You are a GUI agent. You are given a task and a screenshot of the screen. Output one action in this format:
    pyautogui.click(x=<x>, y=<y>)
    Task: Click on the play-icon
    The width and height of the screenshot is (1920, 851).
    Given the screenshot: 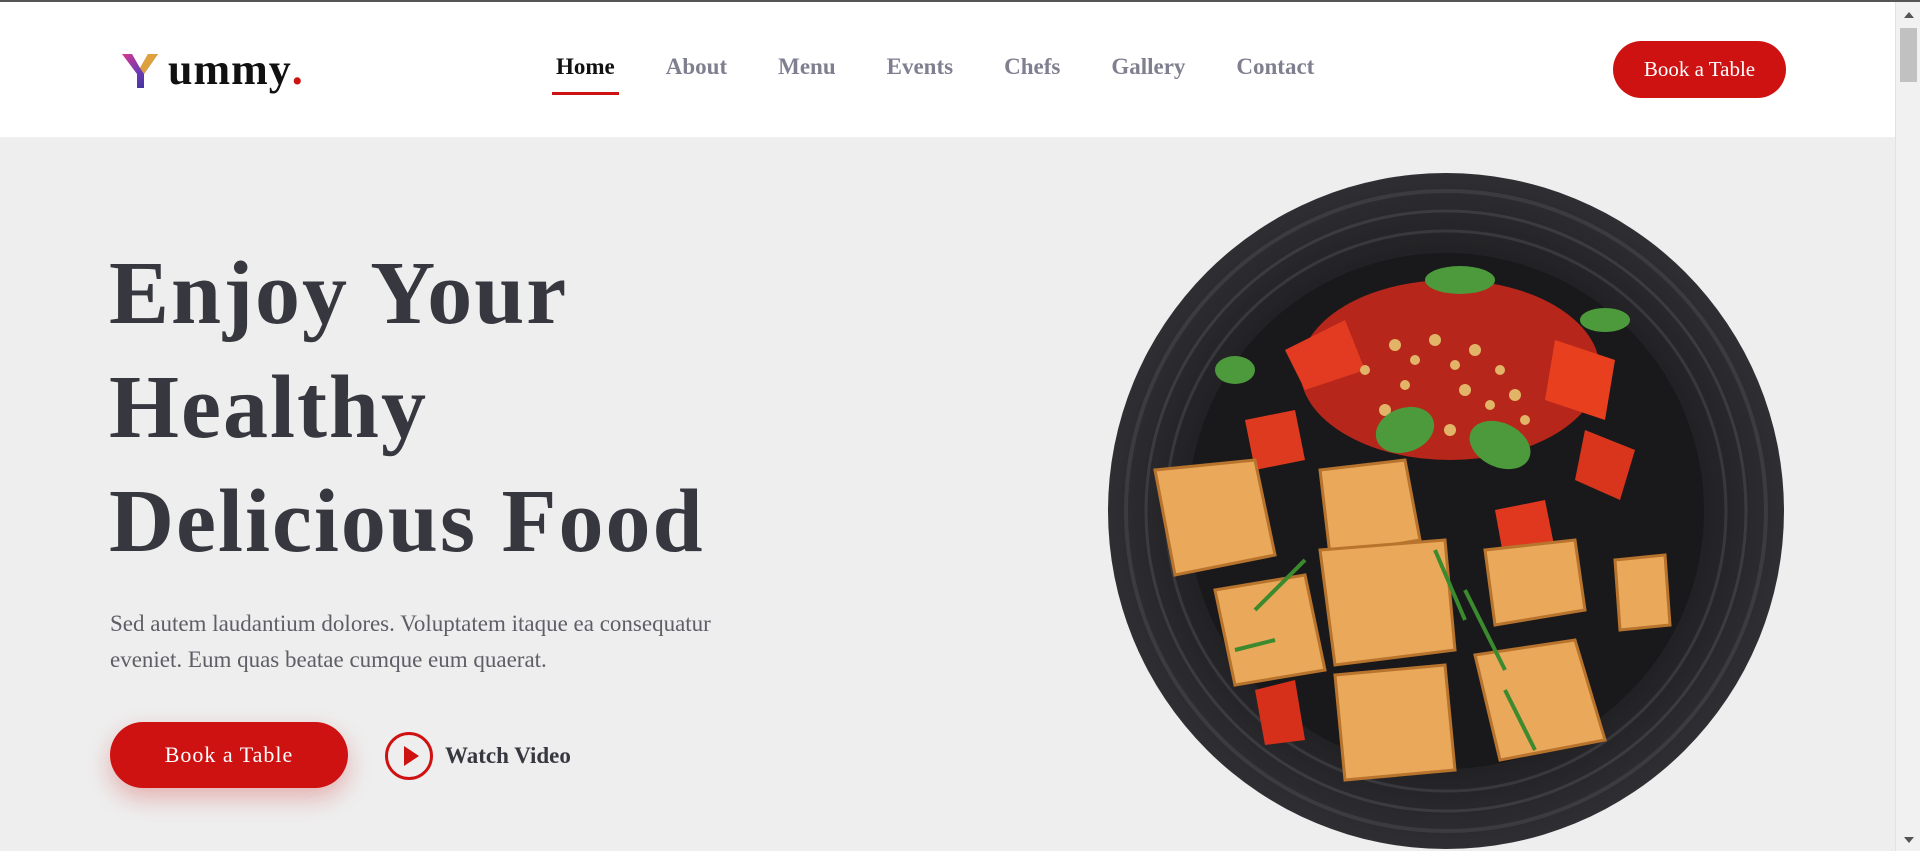 What is the action you would take?
    pyautogui.click(x=409, y=756)
    